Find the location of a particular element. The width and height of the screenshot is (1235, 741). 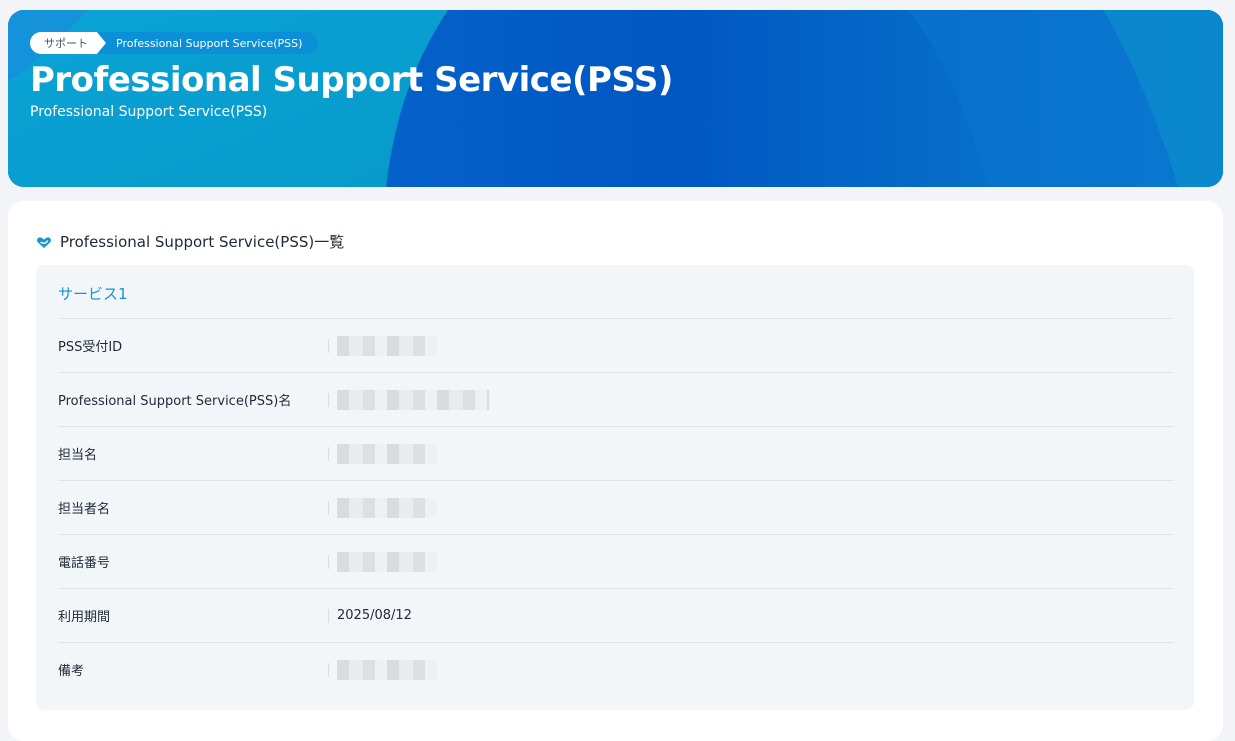

row-period: 利用期間 2025/08/12 is located at coordinates (616, 616).